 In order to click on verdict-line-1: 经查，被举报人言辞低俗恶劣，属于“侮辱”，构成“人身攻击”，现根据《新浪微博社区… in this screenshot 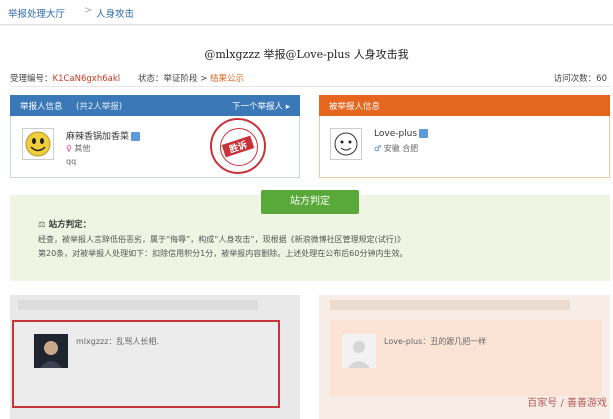, I will do `click(221, 239)`.